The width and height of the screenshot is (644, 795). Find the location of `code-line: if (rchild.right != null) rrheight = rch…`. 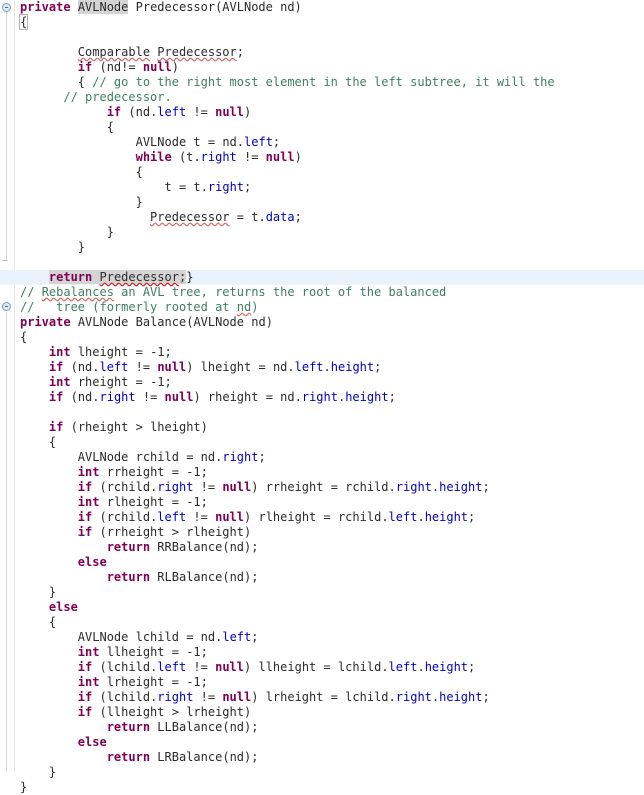

code-line: if (rchild.right != null) rrheight = rch… is located at coordinates (322, 487).